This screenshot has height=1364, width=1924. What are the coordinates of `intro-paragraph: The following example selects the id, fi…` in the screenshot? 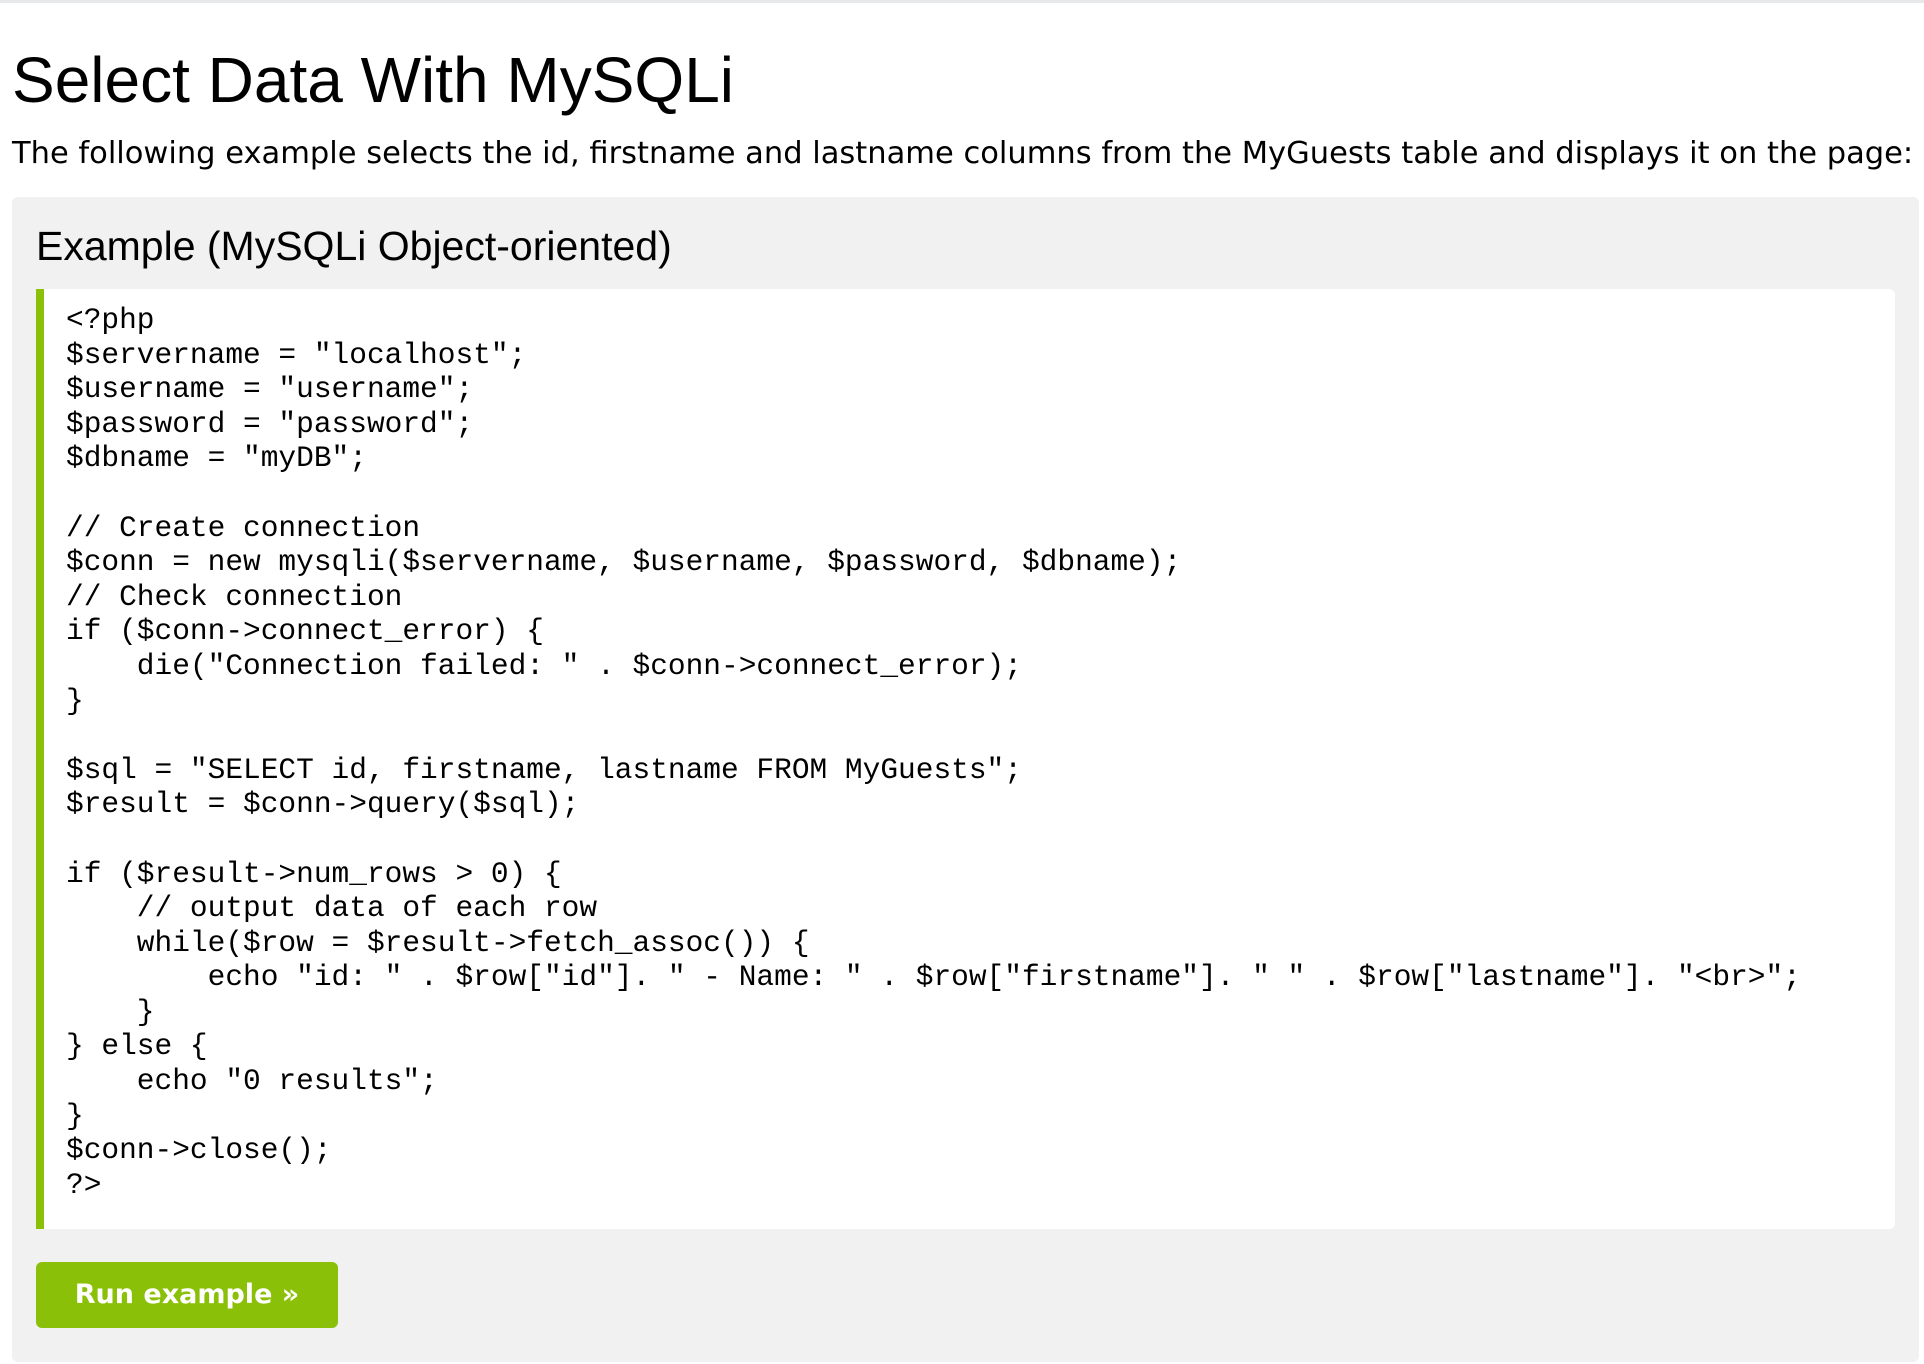 It's located at (963, 153).